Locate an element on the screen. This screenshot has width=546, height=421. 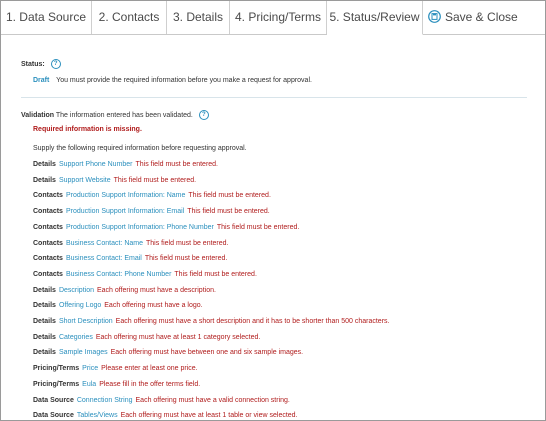
validation-item-message: Please enter at least one price. is located at coordinates (149, 369).